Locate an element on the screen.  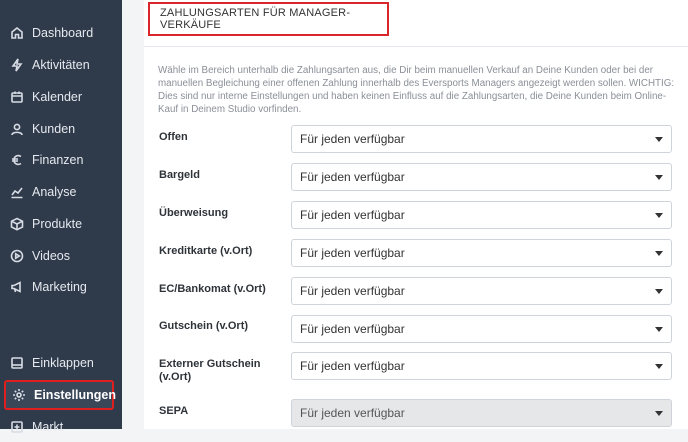
megaphone-icon is located at coordinates (17, 287).